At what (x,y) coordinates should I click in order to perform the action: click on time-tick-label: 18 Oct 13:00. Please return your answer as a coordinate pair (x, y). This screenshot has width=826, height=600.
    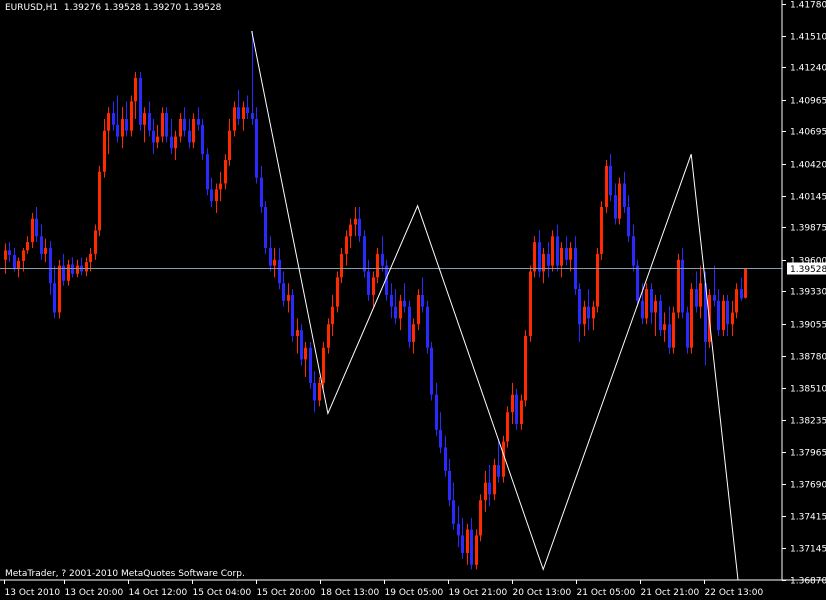
    Looking at the image, I should click on (350, 593).